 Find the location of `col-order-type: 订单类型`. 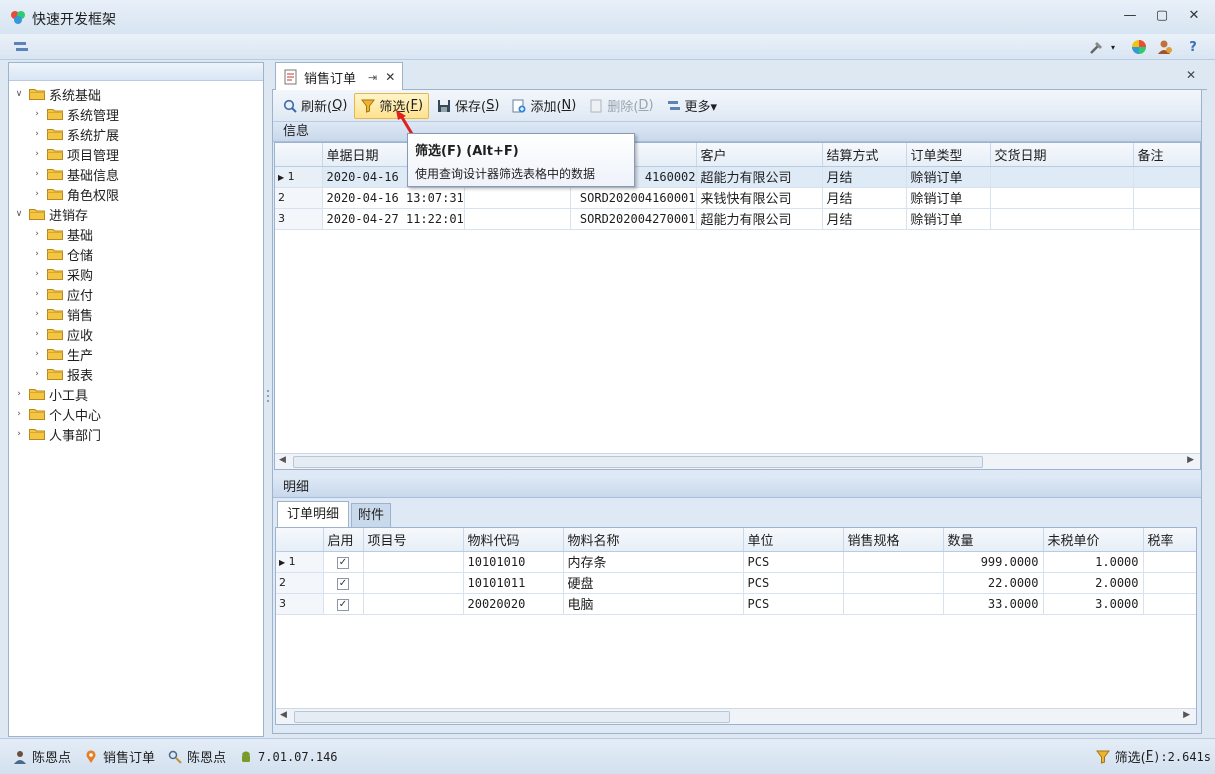

col-order-type: 订单类型 is located at coordinates (948, 155).